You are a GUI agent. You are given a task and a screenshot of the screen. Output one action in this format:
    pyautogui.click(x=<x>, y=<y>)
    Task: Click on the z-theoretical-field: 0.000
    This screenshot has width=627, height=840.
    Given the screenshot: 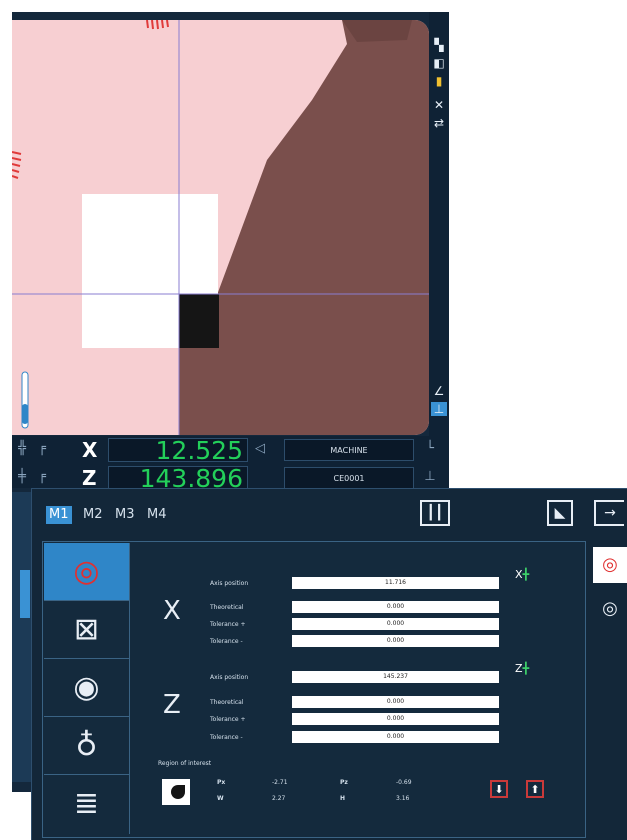 What is the action you would take?
    pyautogui.click(x=395, y=702)
    